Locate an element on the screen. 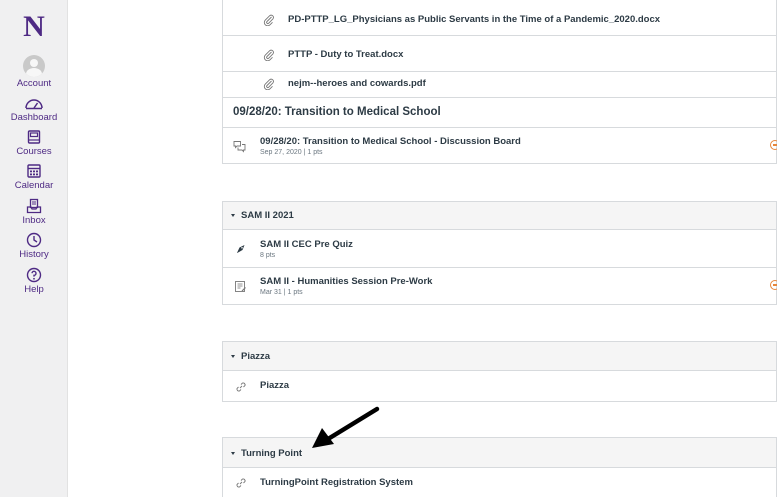 This screenshot has width=777, height=497. northwestern-logo: N is located at coordinates (34, 27).